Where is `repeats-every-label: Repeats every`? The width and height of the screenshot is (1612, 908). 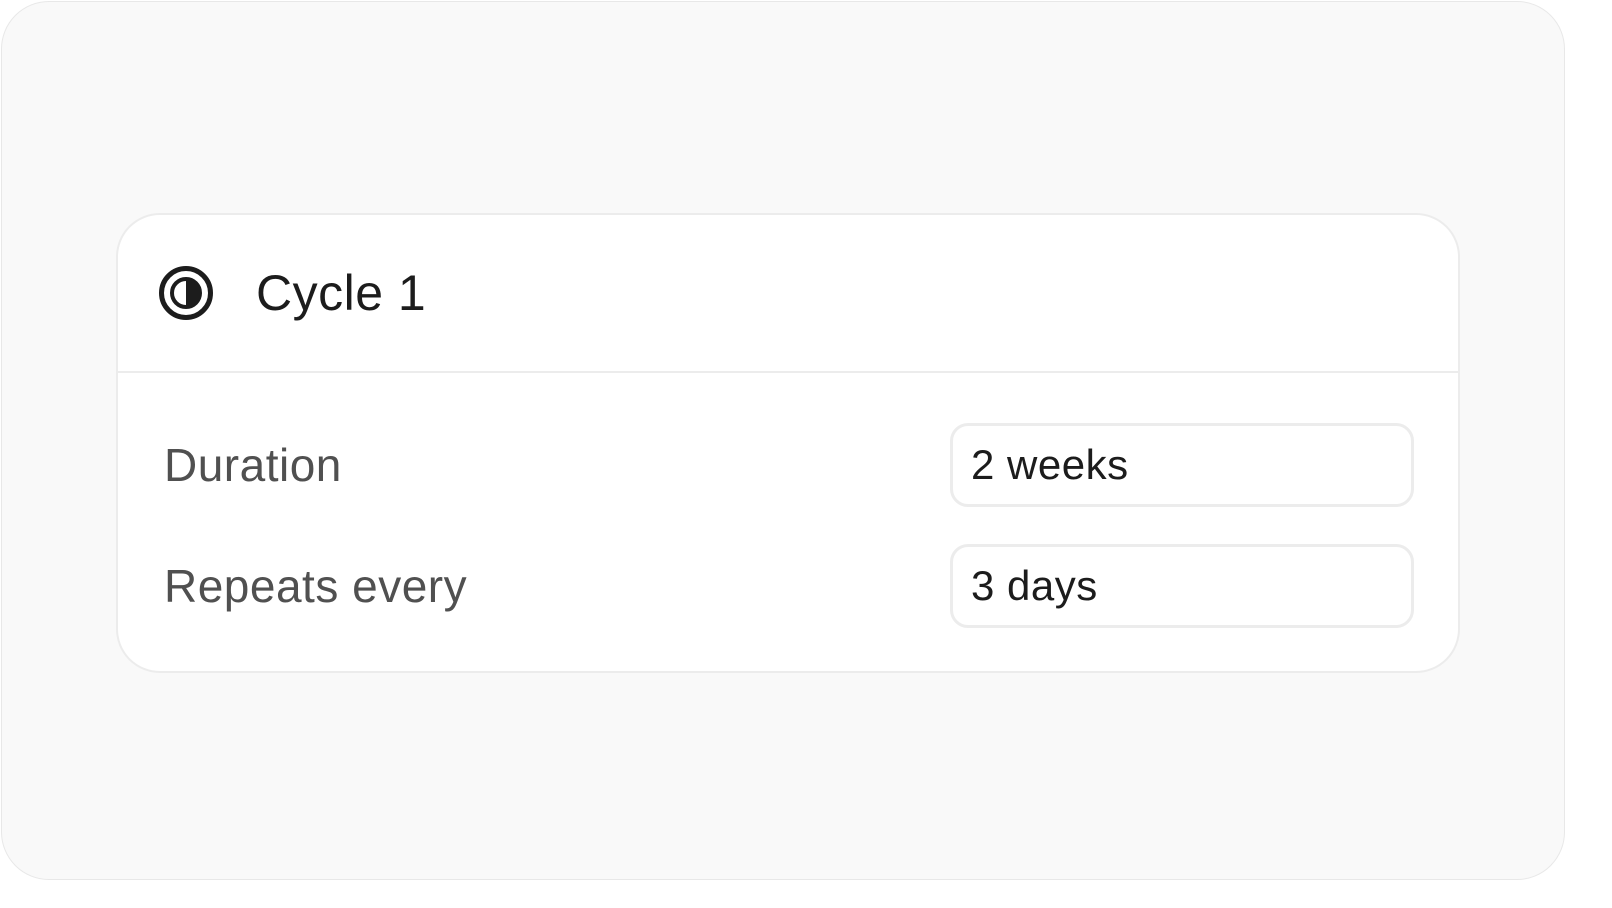 repeats-every-label: Repeats every is located at coordinates (316, 586).